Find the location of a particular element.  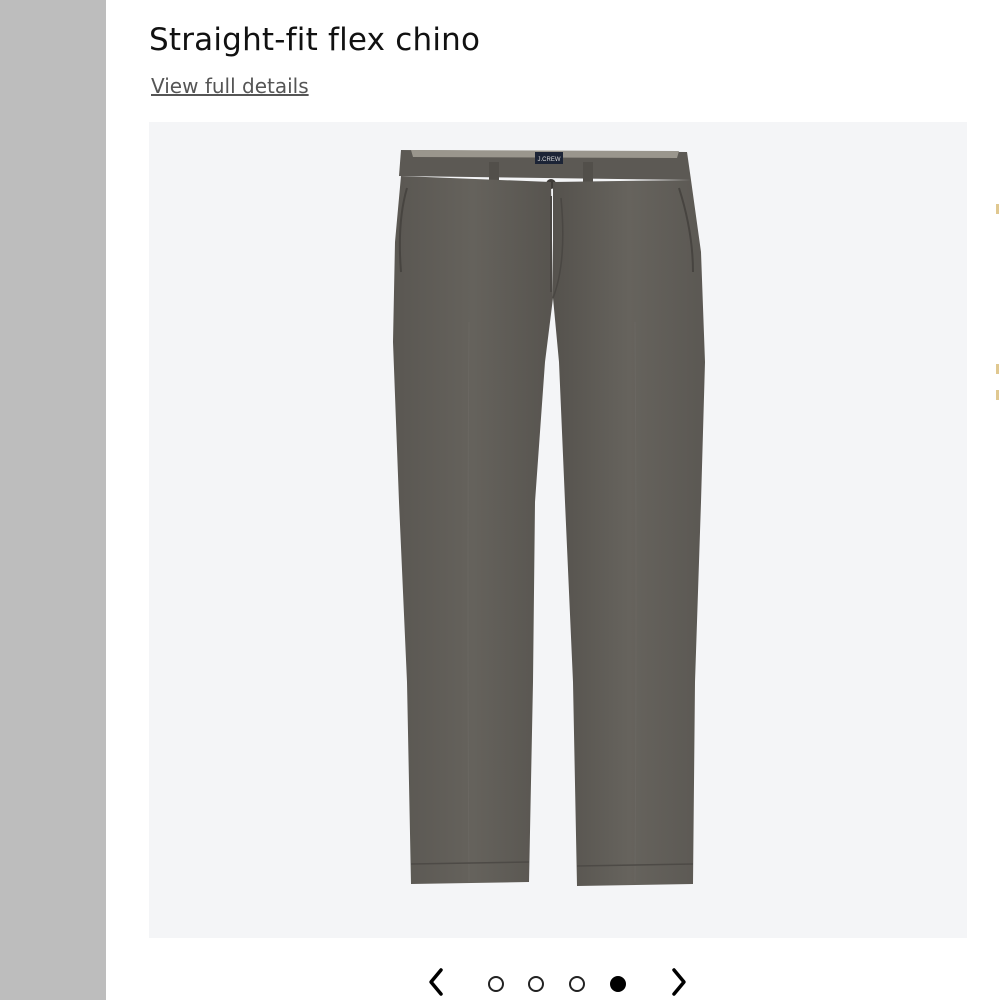

image-carousel-controls is located at coordinates (553, 981).